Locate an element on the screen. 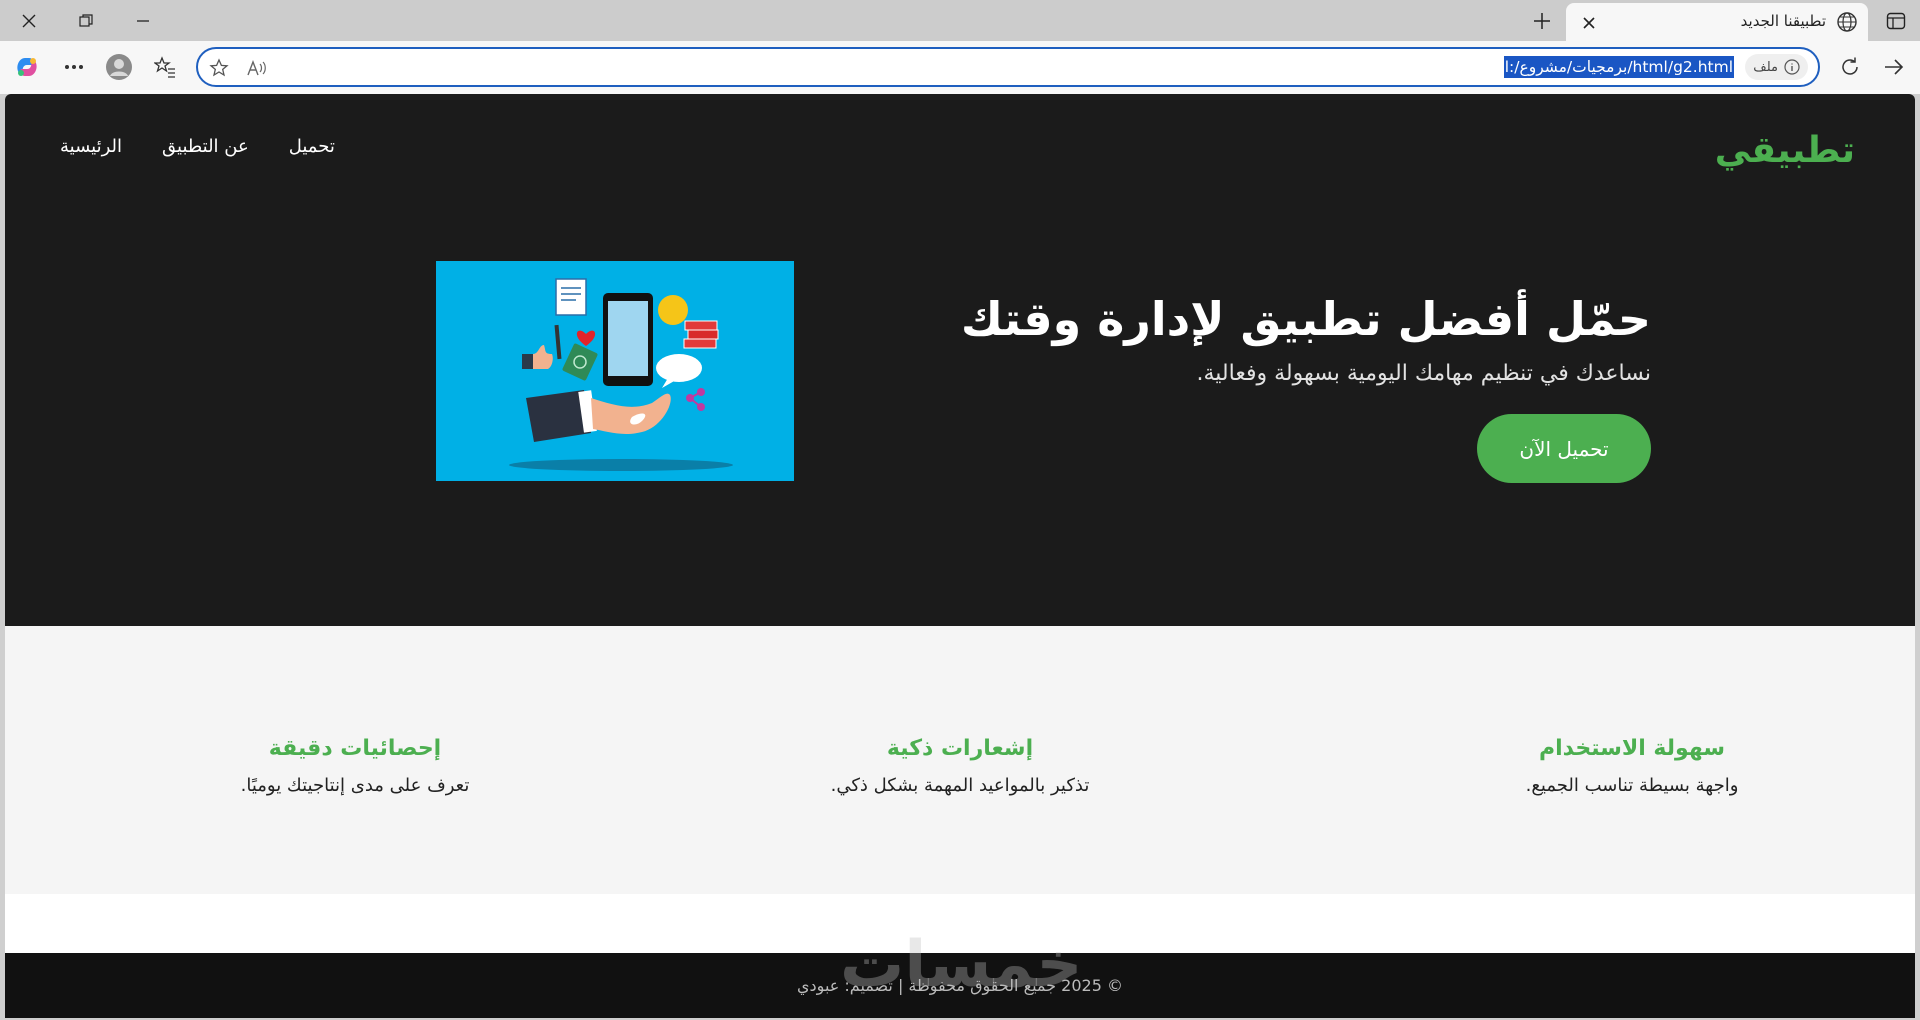  add-favorite-star-icon is located at coordinates (219, 68).